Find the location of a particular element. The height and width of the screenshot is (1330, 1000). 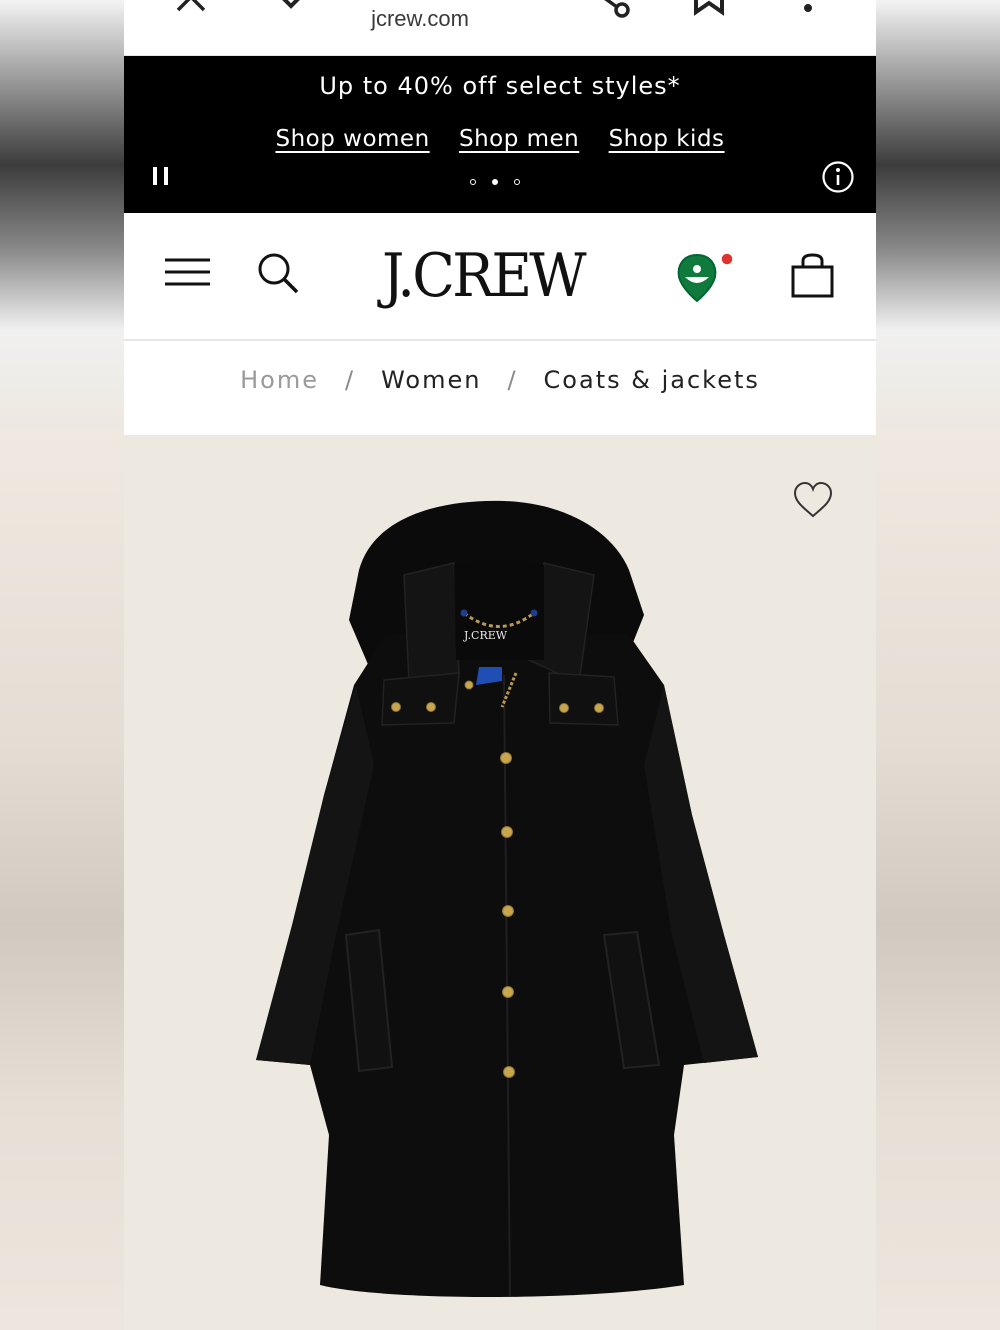

browser-toolbar: jcrew.com is located at coordinates (500, 28).